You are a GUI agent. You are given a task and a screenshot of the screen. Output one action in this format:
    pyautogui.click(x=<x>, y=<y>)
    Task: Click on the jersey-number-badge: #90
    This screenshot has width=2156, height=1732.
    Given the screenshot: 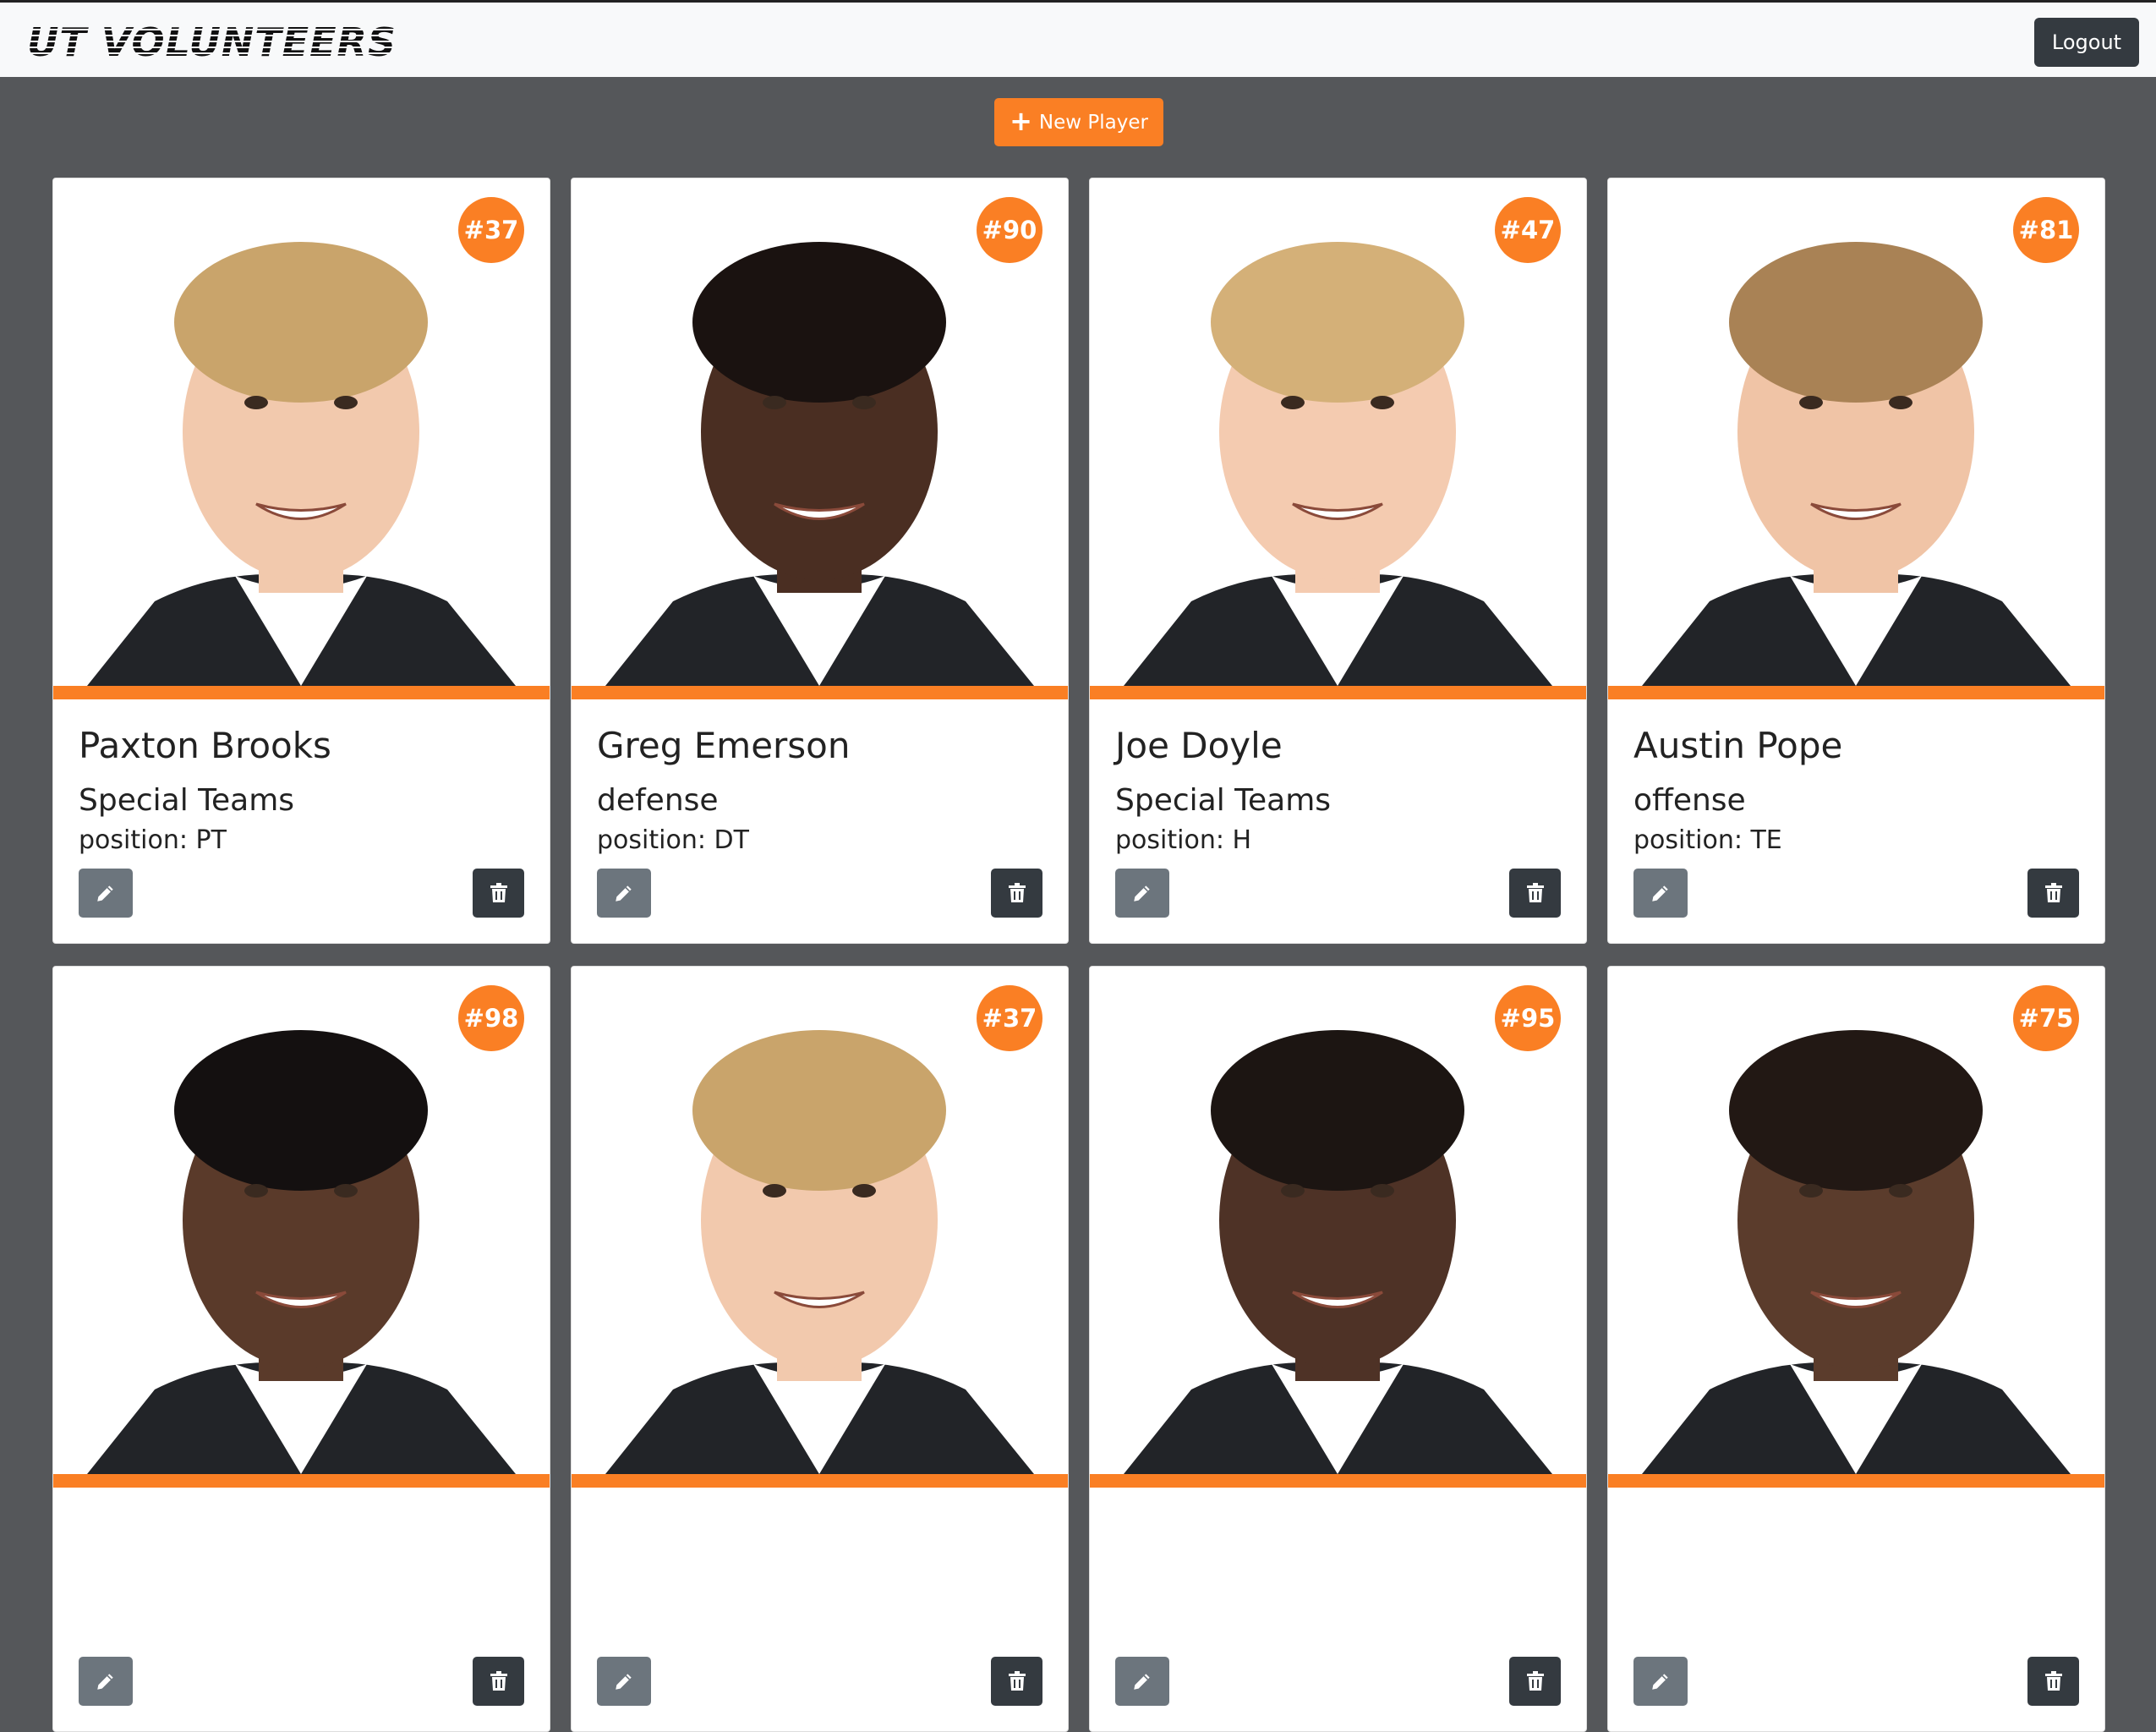 What is the action you would take?
    pyautogui.click(x=1009, y=230)
    